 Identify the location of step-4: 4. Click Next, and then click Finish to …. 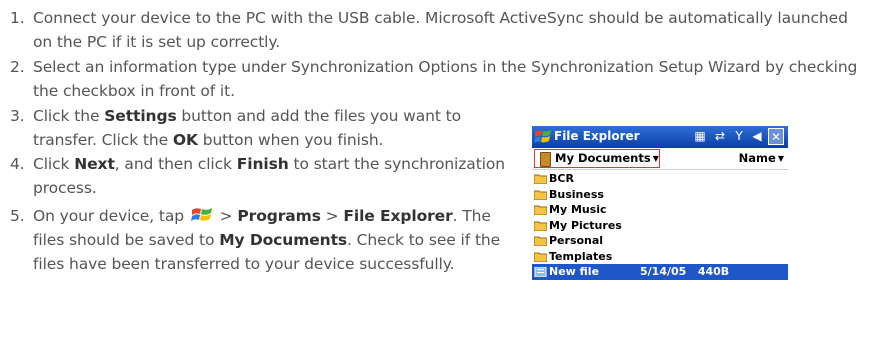
(260, 176).